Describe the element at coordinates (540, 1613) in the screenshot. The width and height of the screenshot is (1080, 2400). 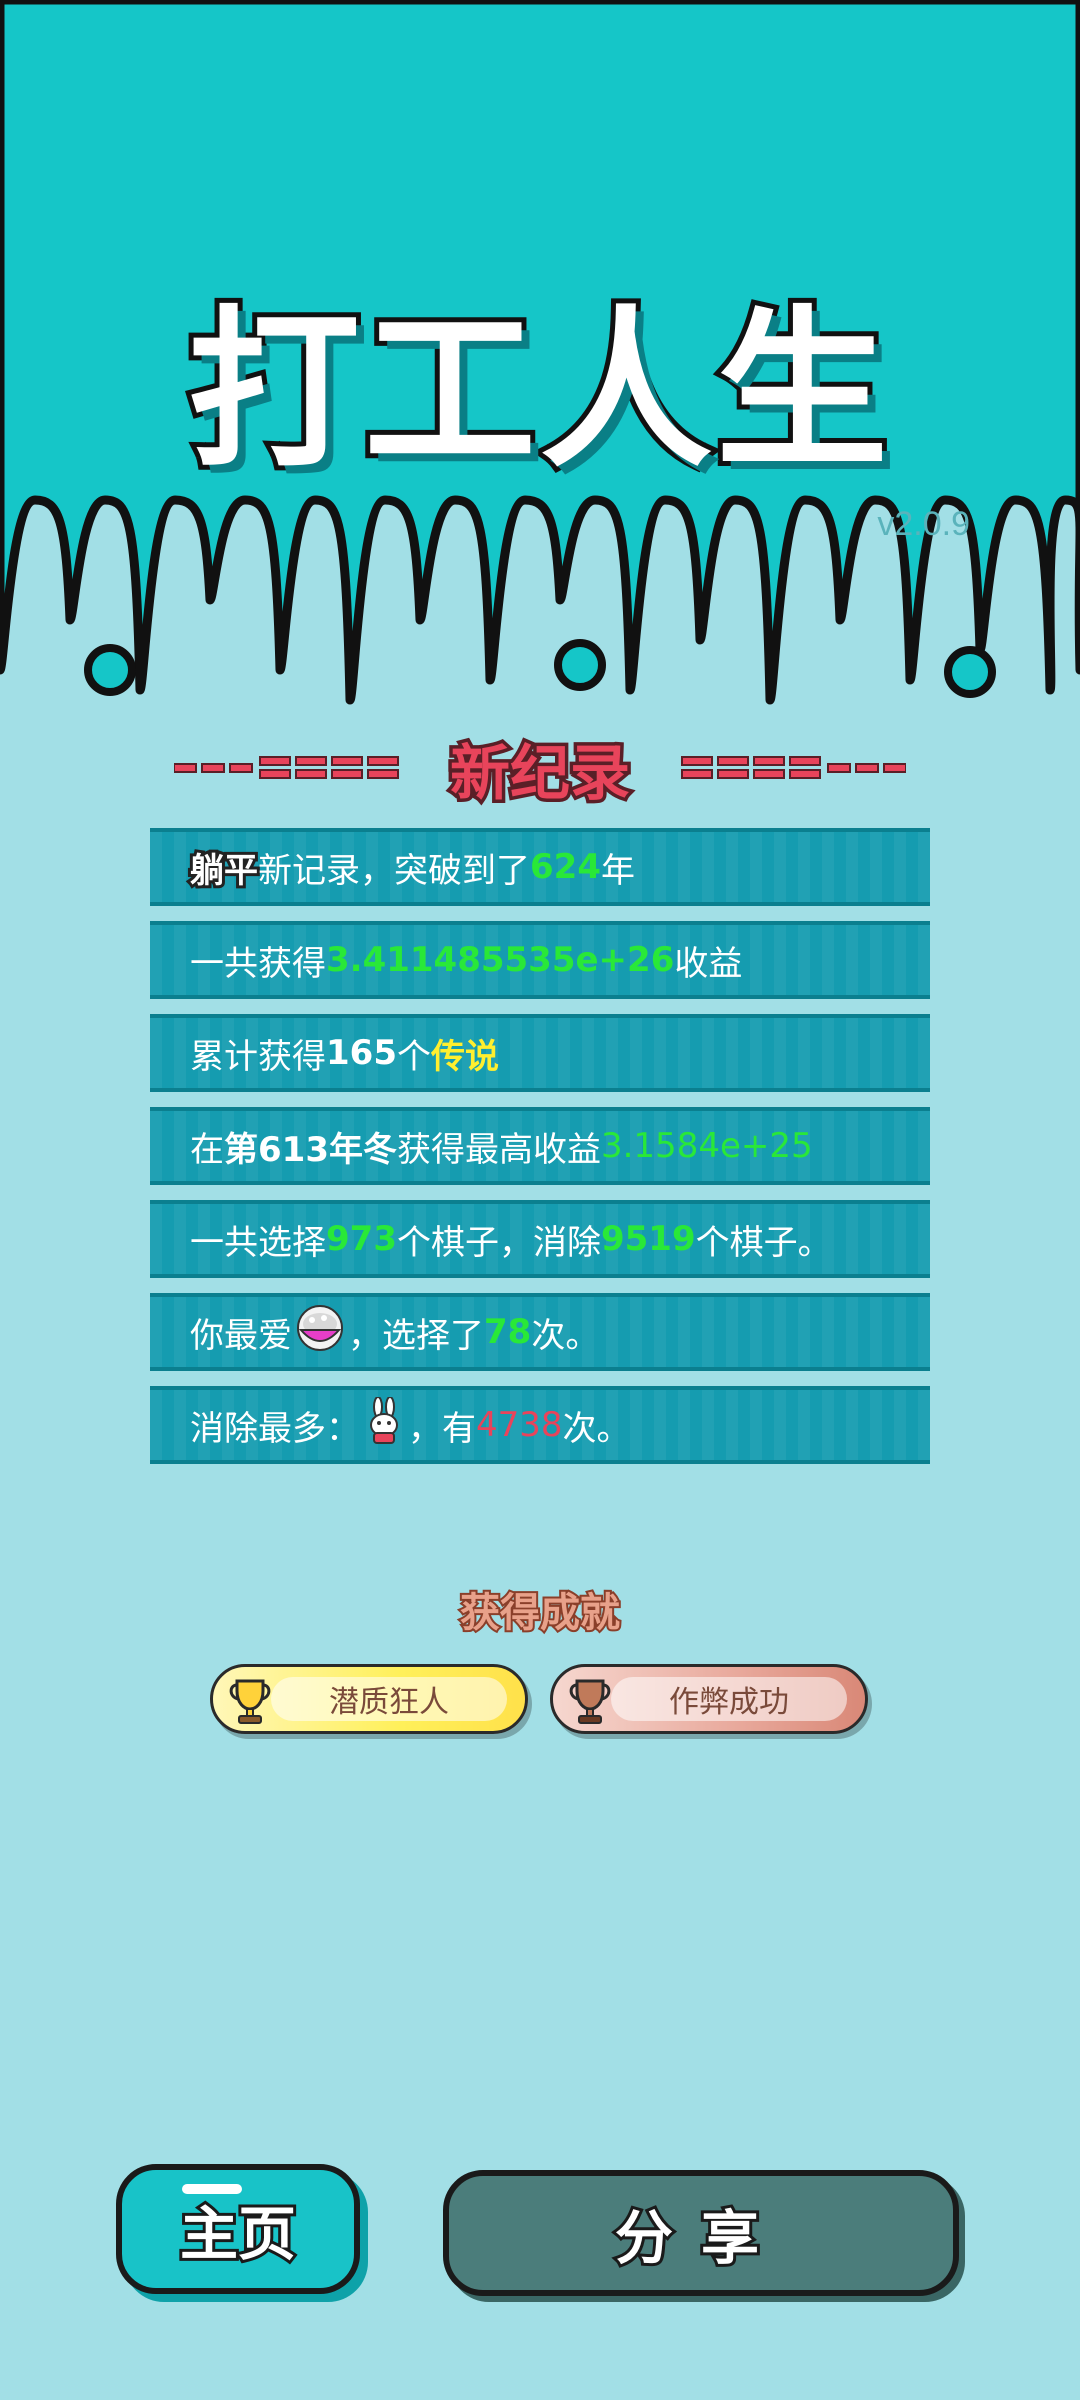
I see `achievements-title: 获得成就` at that location.